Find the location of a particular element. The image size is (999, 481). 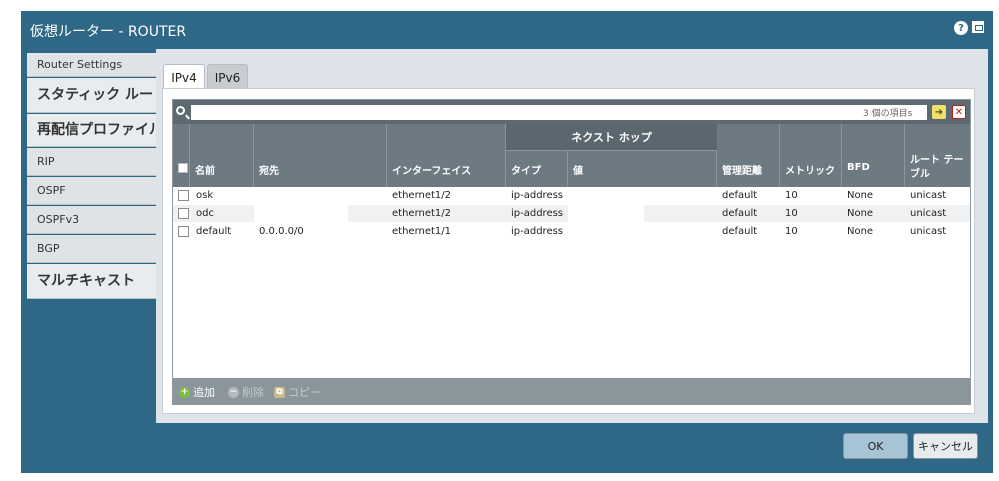

ok-button: OK is located at coordinates (875, 446).